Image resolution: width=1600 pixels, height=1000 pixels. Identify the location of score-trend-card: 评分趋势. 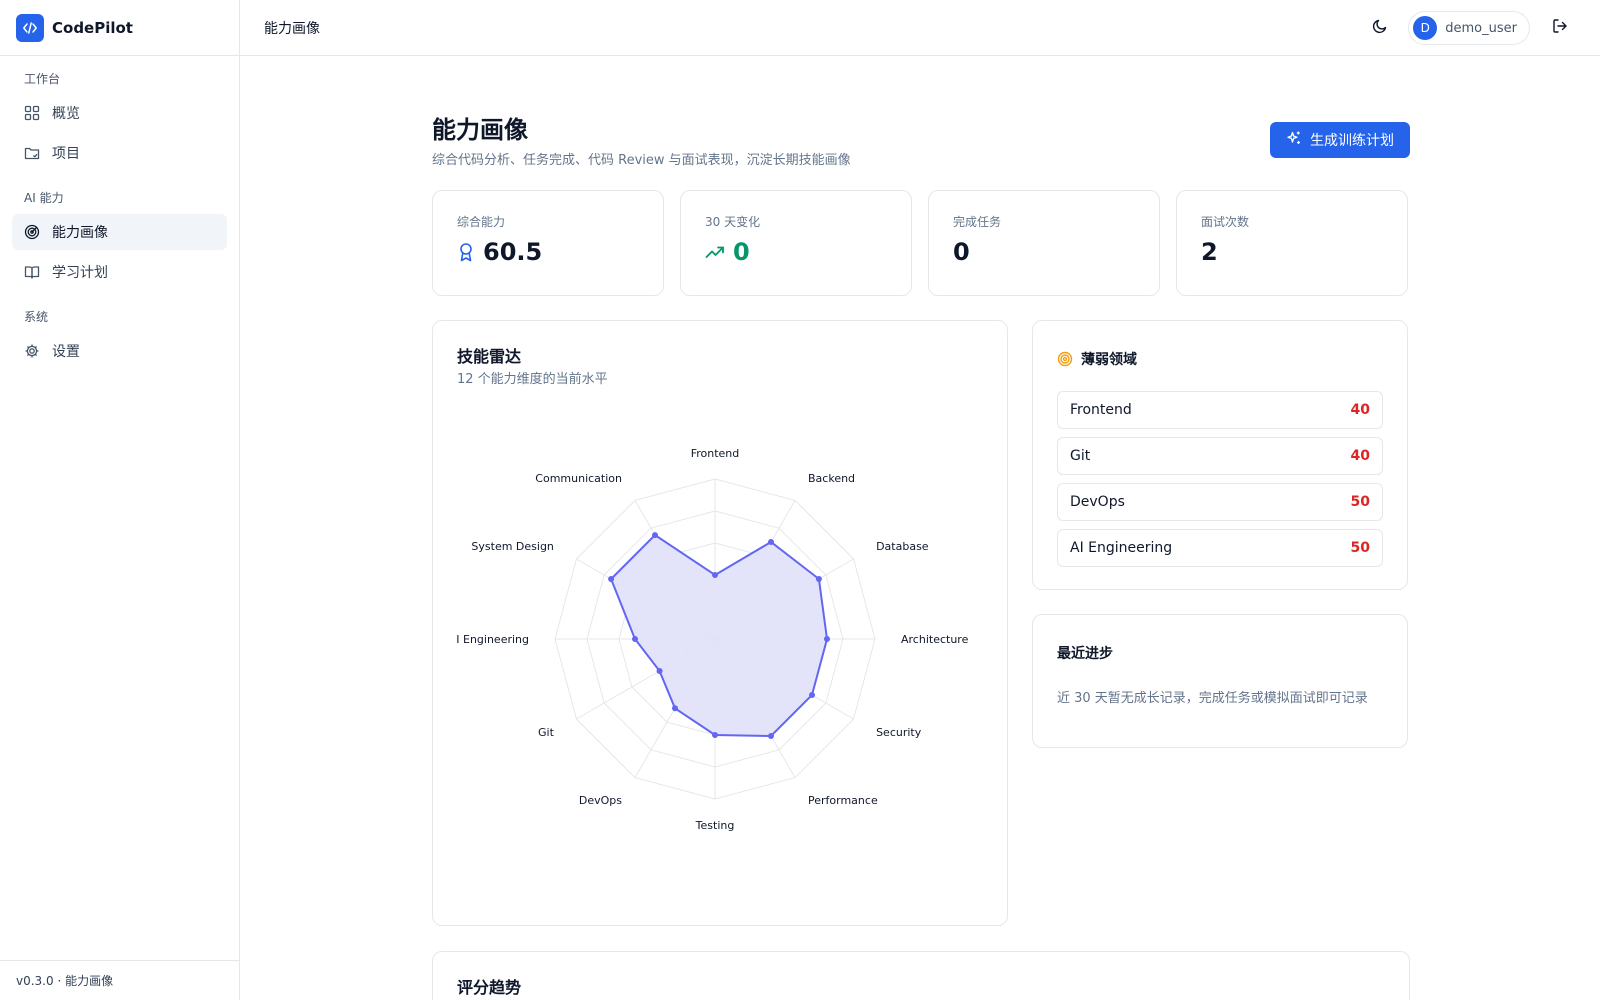
(921, 975).